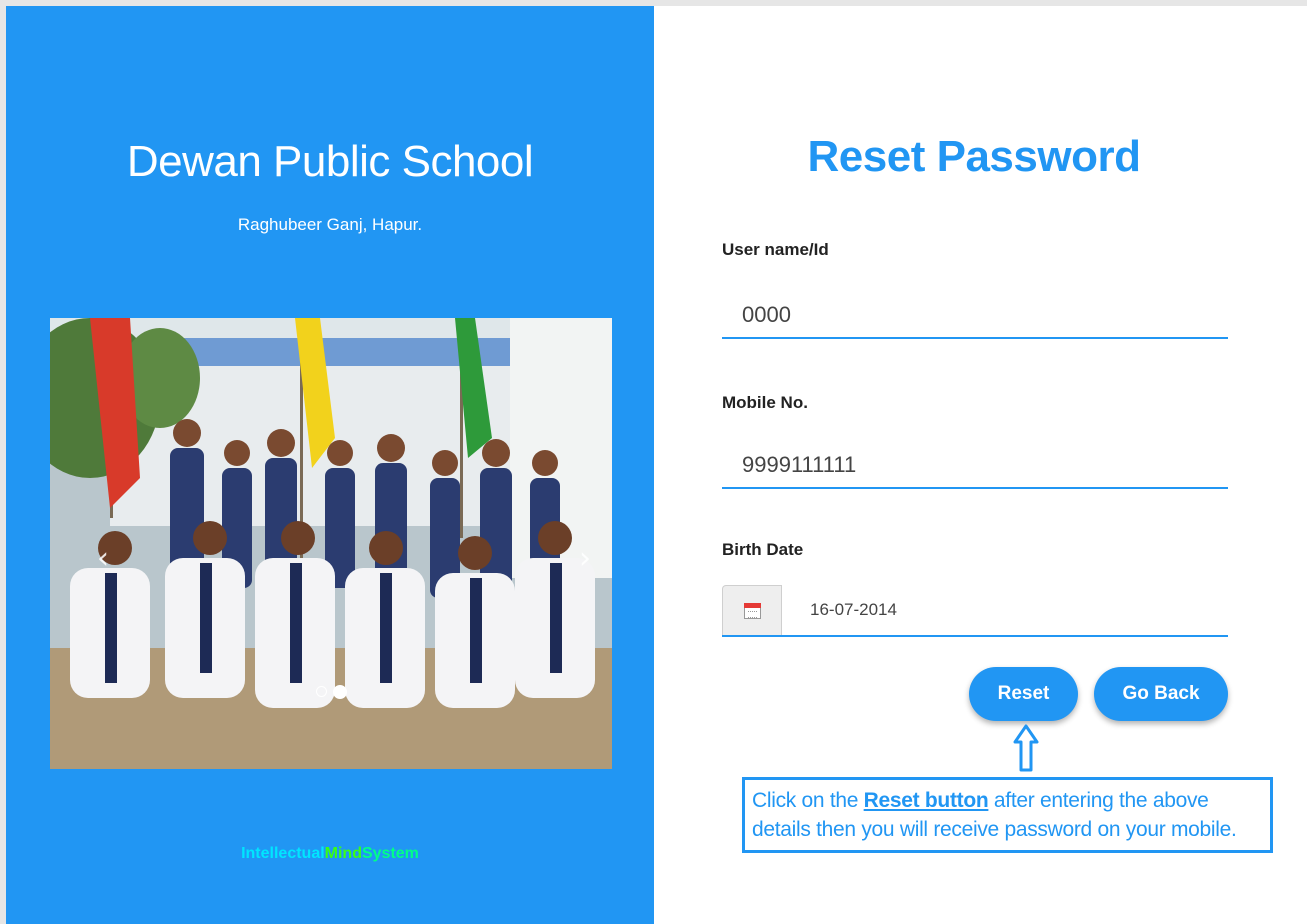  I want to click on page-title: Reset Password, so click(974, 156).